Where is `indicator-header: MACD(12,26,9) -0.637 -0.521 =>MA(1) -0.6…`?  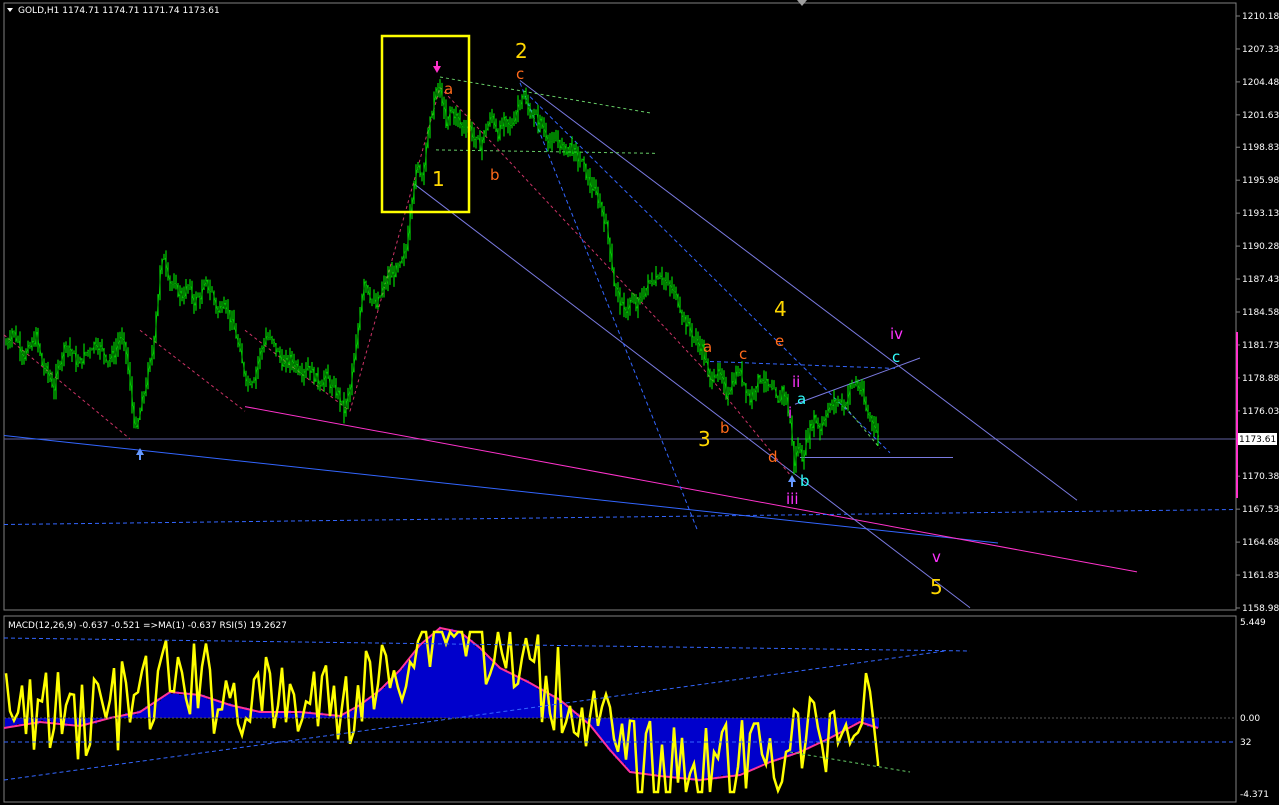 indicator-header: MACD(12,26,9) -0.637 -0.521 =>MA(1) -0.6… is located at coordinates (147, 626).